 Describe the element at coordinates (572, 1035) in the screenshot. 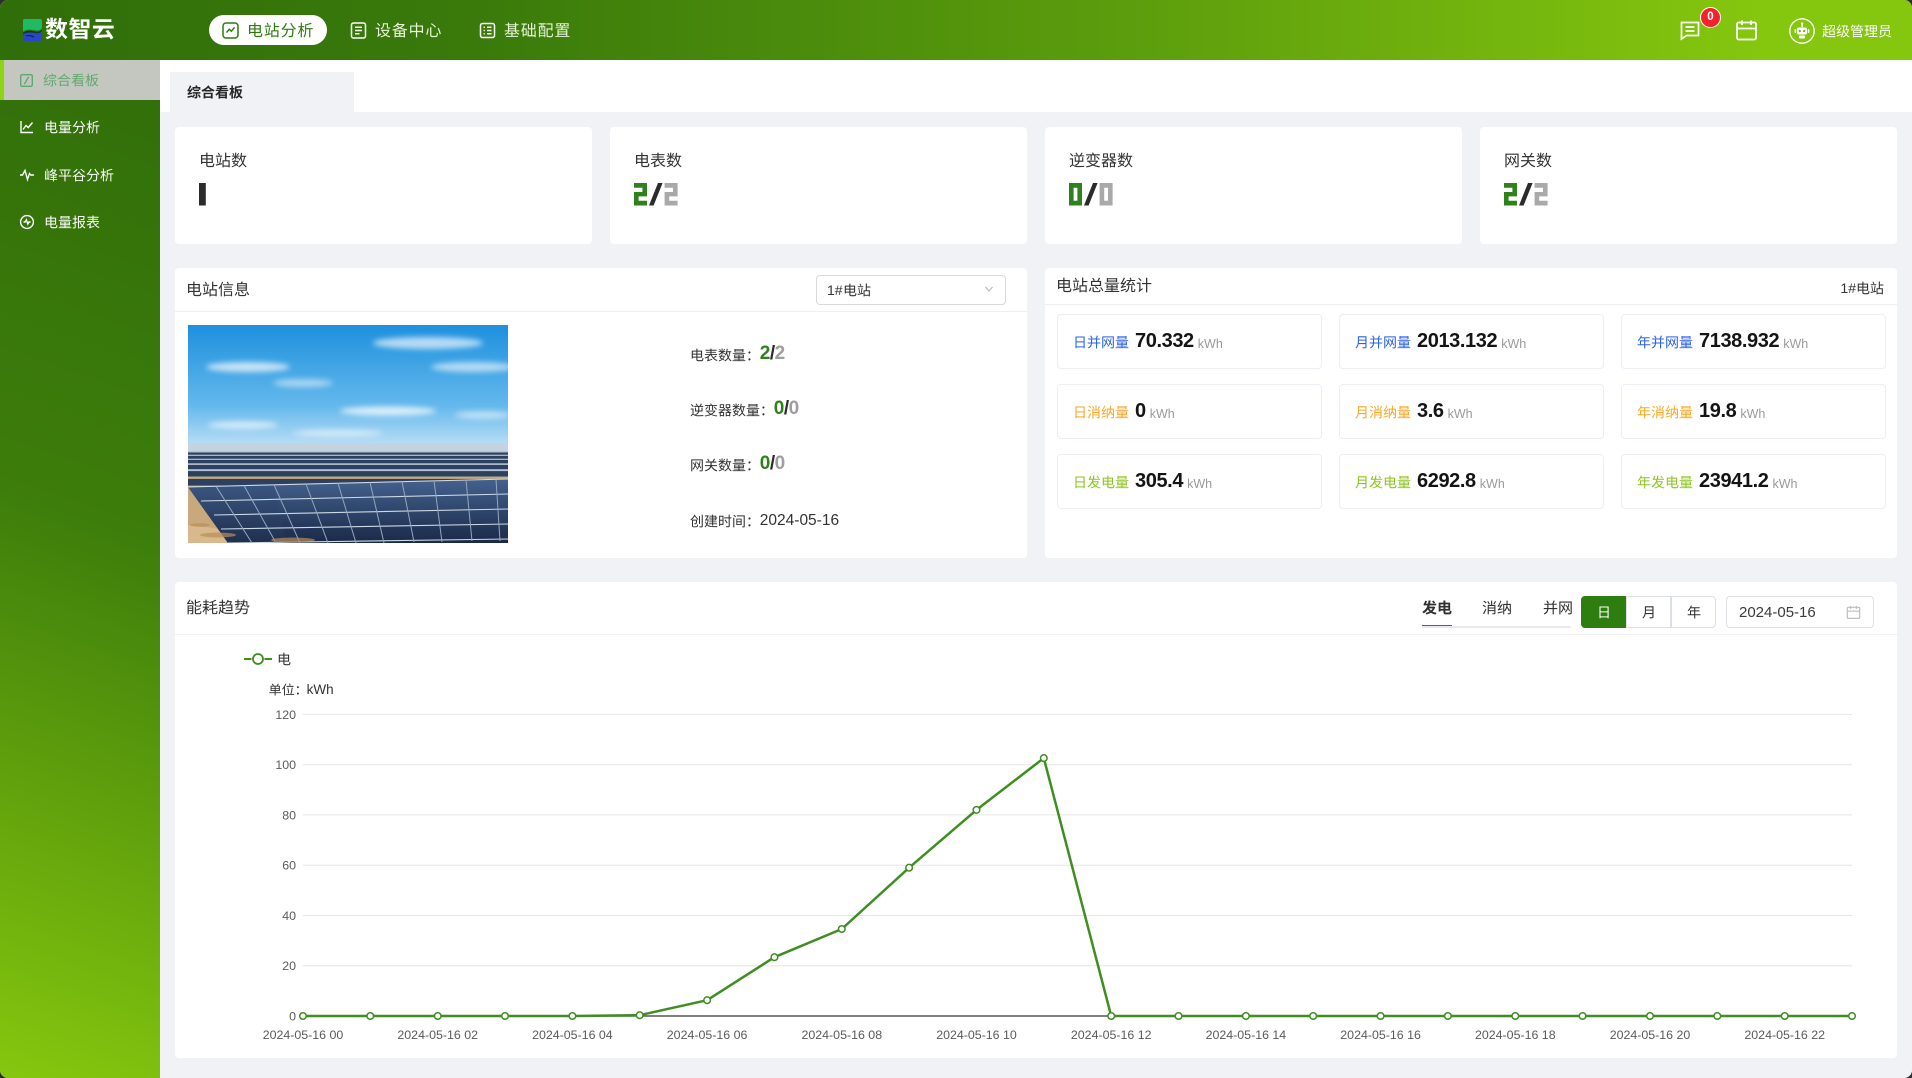

I see `svg-text: 2024-05-16 04` at that location.